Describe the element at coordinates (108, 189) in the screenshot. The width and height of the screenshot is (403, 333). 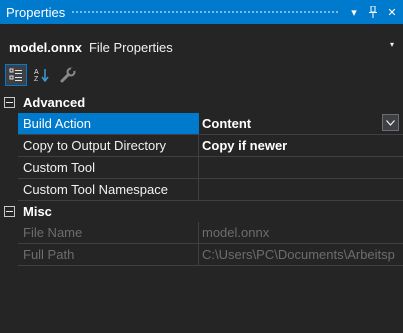
I see `property-name: Custom Tool Namespace` at that location.